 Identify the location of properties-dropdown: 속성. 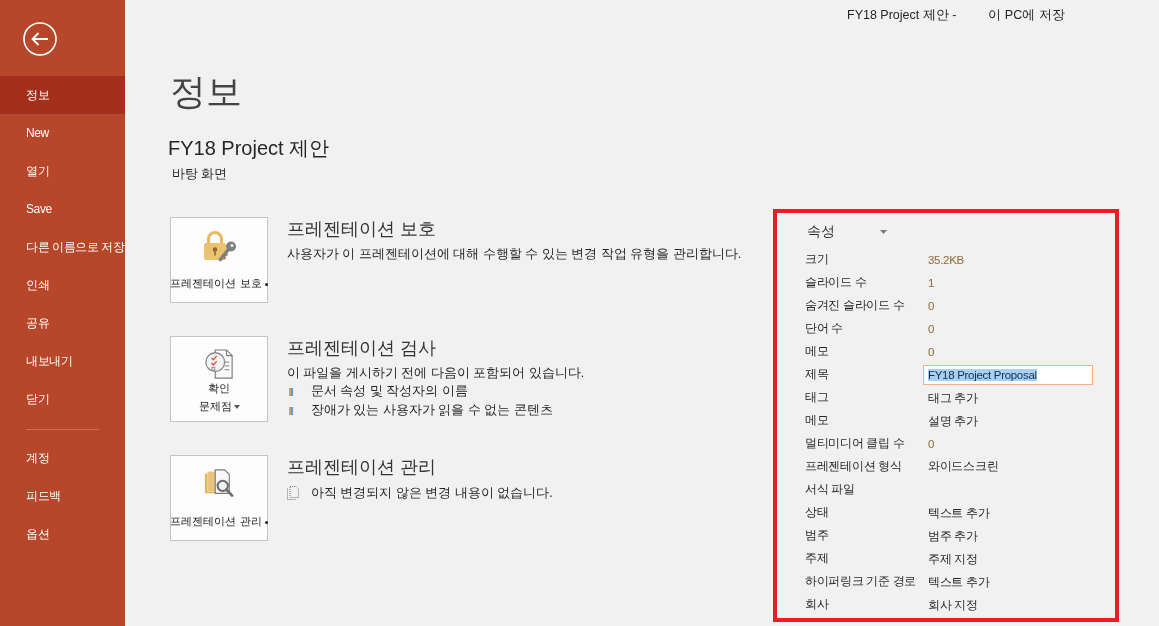
(846, 232).